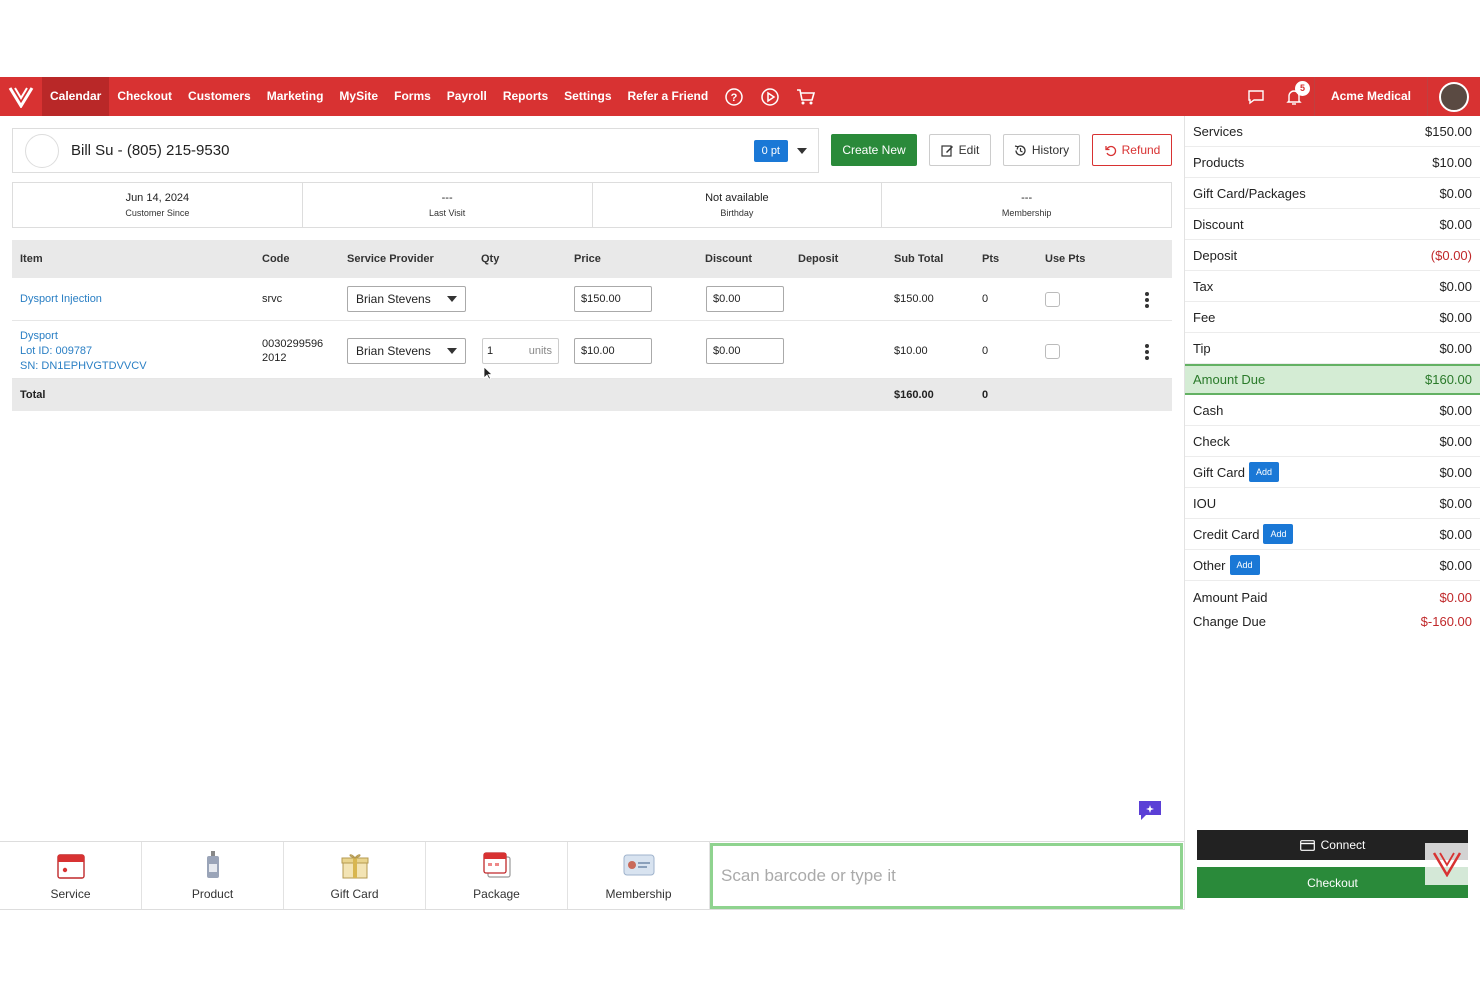  I want to click on add-product-tile: Product, so click(213, 875).